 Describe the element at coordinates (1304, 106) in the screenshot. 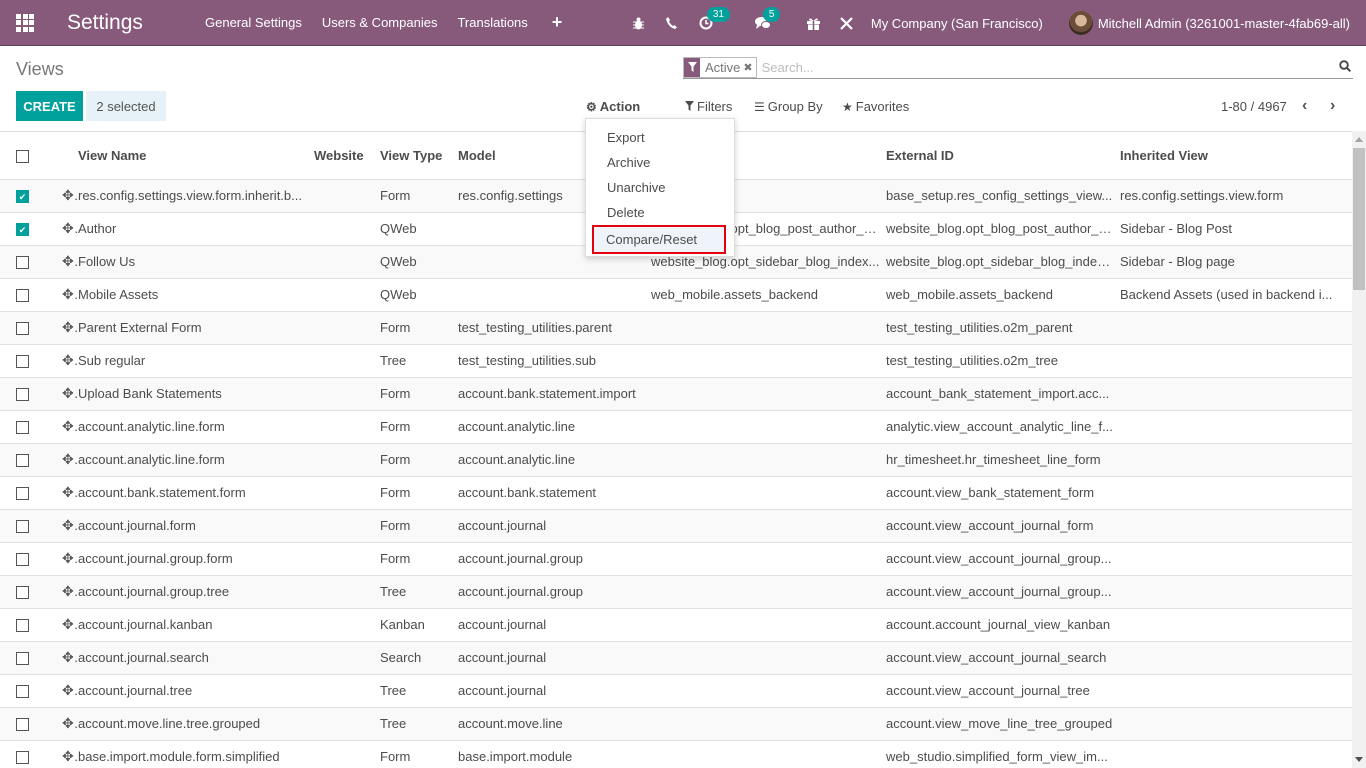

I see `chevron-left-icon: ‹` at that location.